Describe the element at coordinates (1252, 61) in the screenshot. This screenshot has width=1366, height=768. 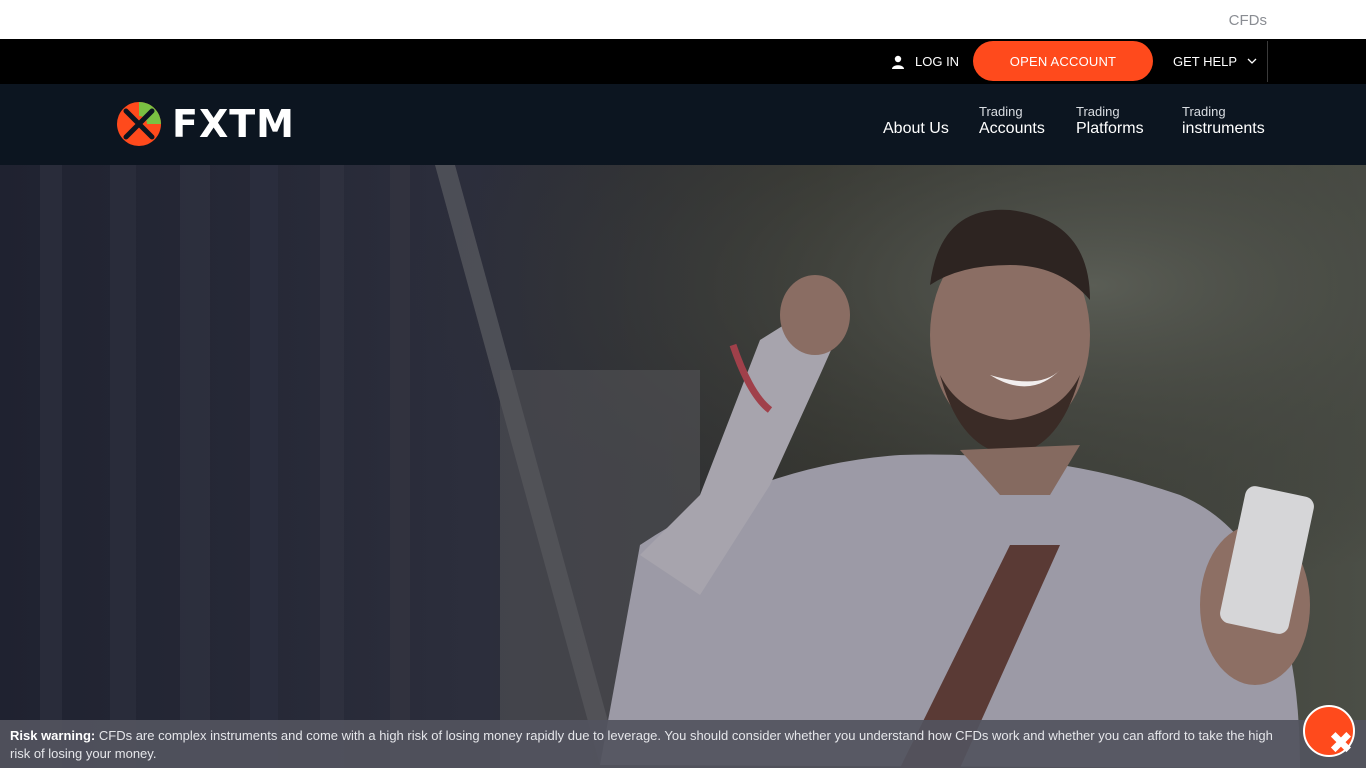
I see `chevron-down-icon` at that location.